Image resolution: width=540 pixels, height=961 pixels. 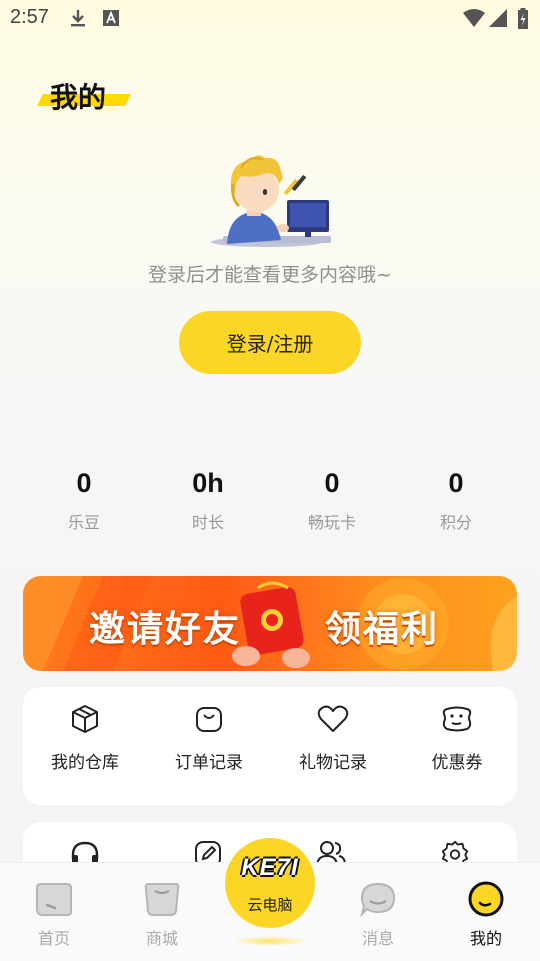 What do you see at coordinates (209, 738) in the screenshot?
I see `menu-item-orders: 订单记录` at bounding box center [209, 738].